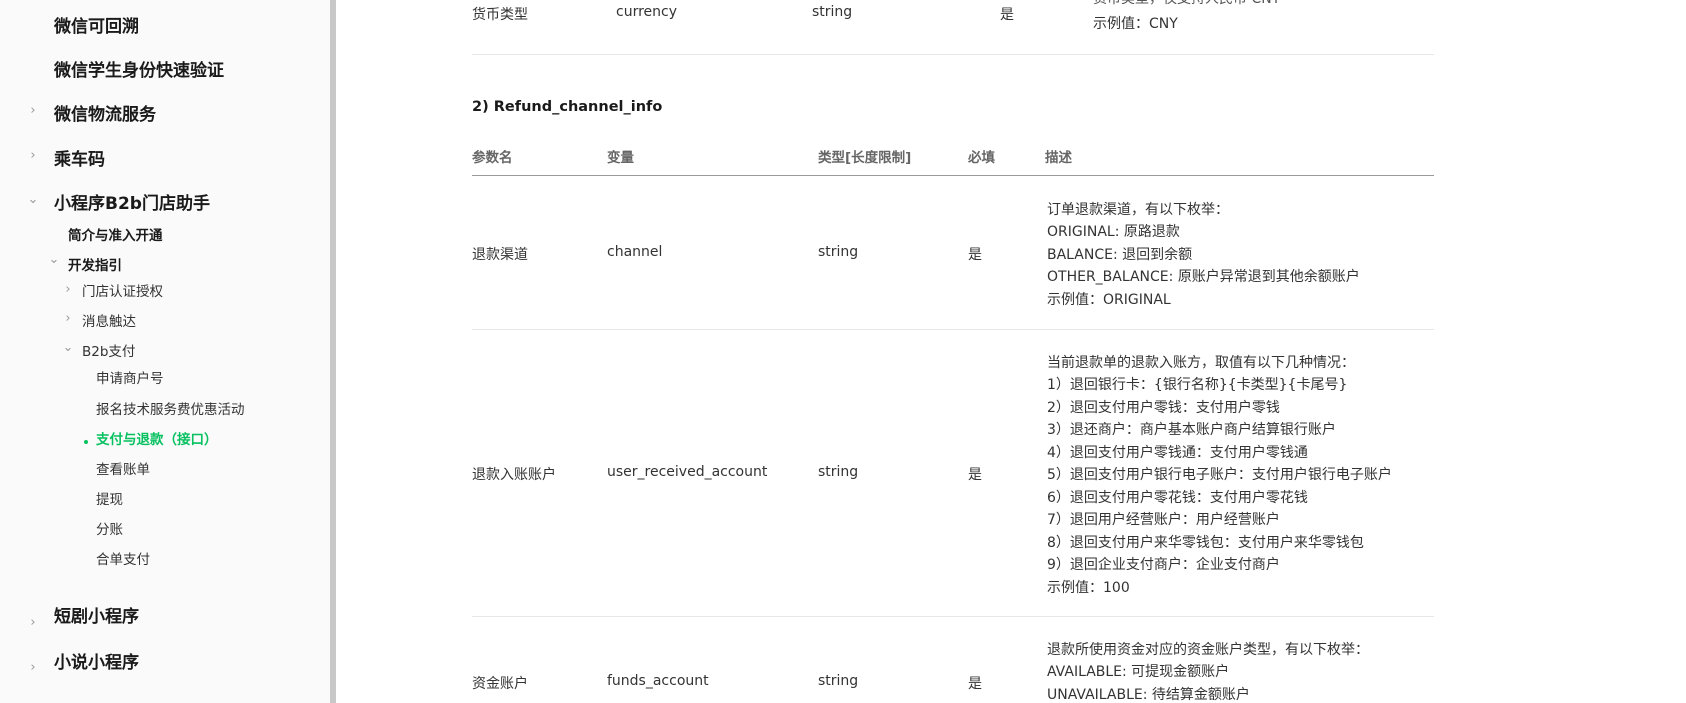  I want to click on sidebar-item-messaging: 消息触达, so click(109, 320).